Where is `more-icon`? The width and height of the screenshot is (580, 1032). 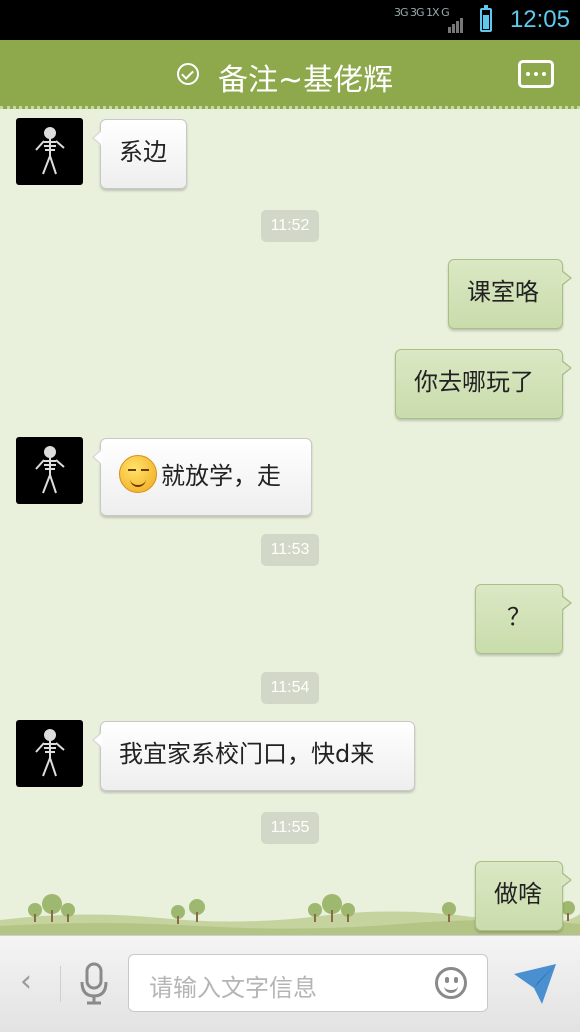
more-icon is located at coordinates (528, 74).